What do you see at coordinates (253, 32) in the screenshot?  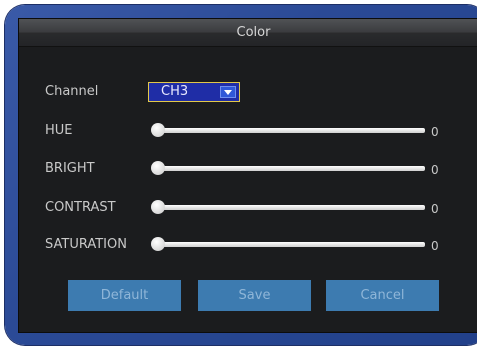 I see `dialog-title: Color` at bounding box center [253, 32].